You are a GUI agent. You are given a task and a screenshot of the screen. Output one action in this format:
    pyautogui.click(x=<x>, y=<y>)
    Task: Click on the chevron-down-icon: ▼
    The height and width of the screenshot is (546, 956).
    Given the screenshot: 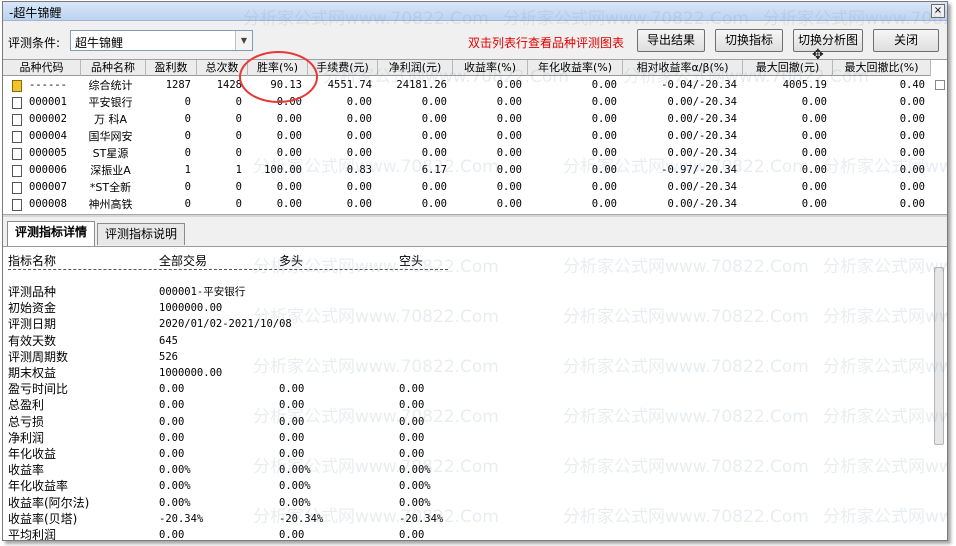 What is the action you would take?
    pyautogui.click(x=243, y=40)
    